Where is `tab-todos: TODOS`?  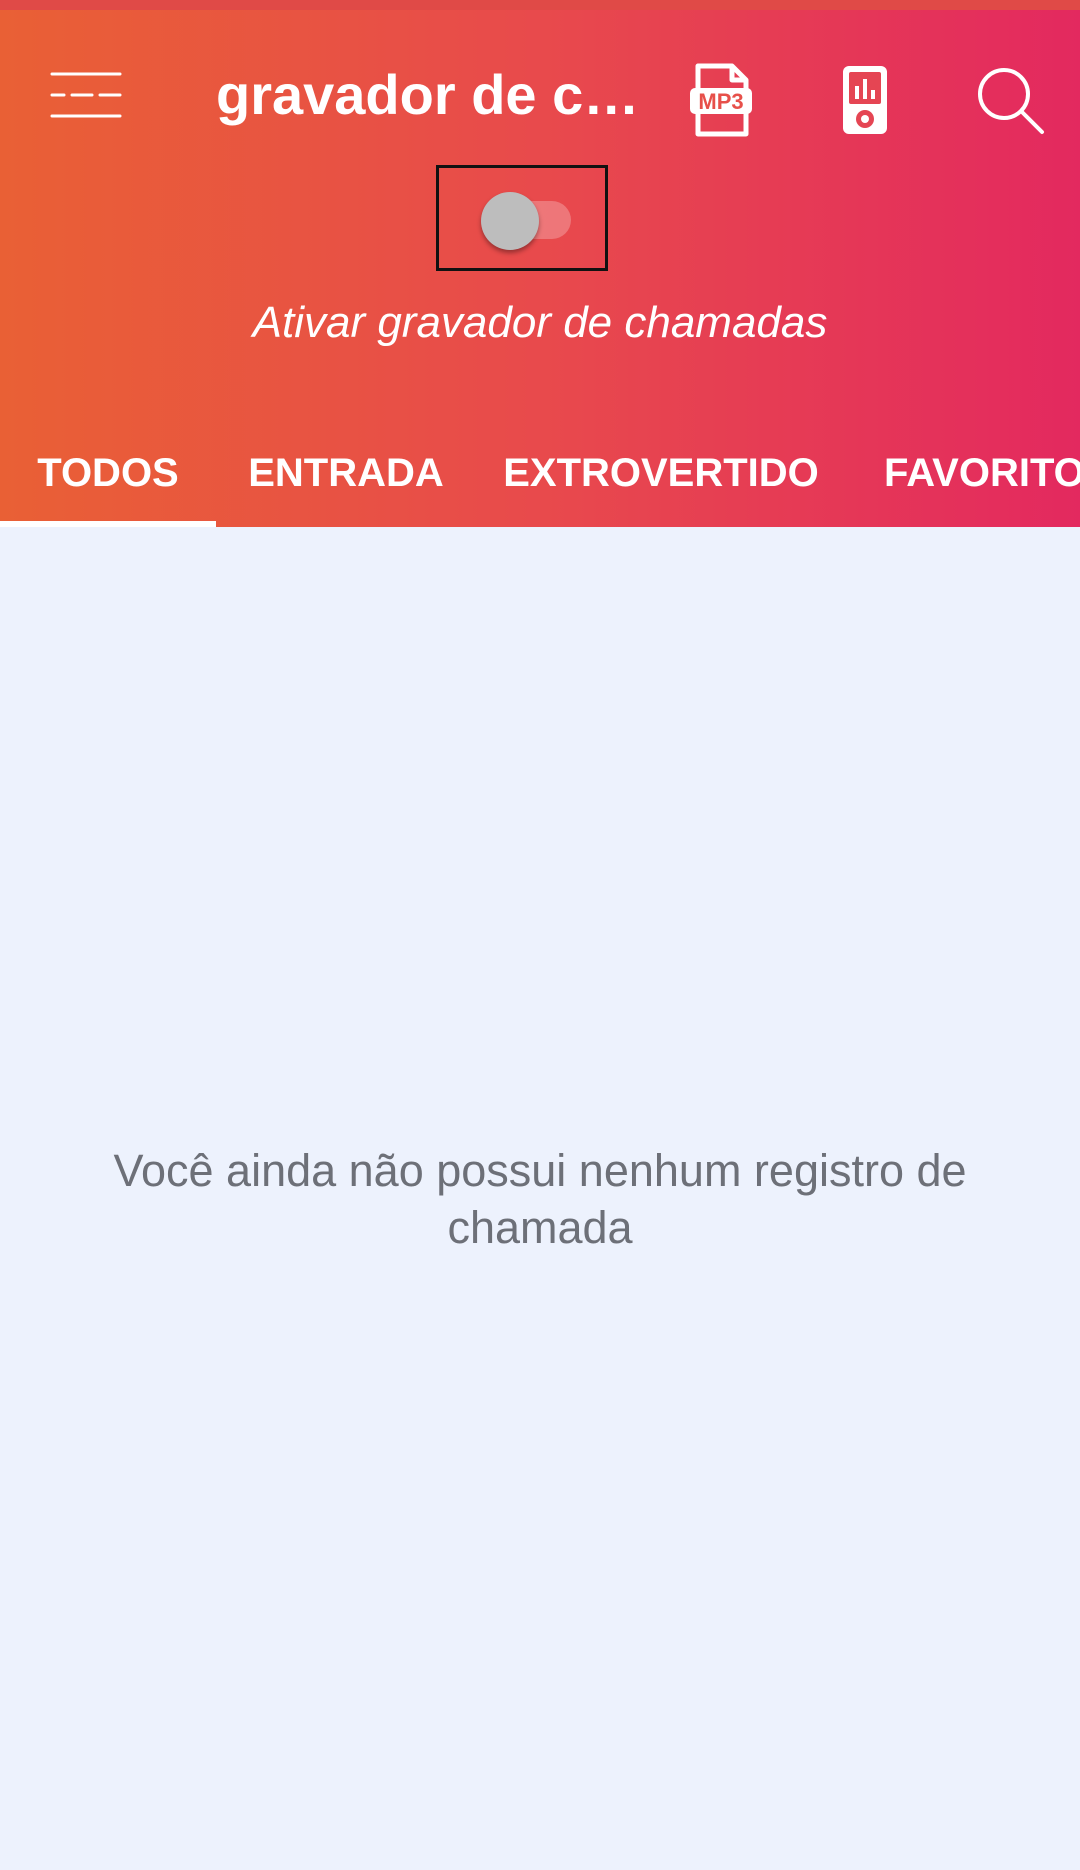 tab-todos: TODOS is located at coordinates (108, 473).